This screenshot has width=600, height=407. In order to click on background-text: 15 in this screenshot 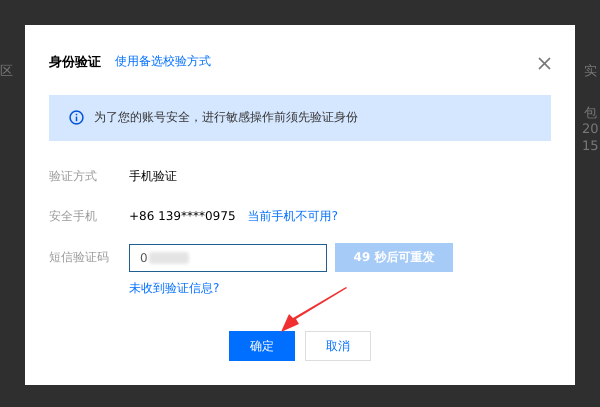, I will do `click(590, 146)`.